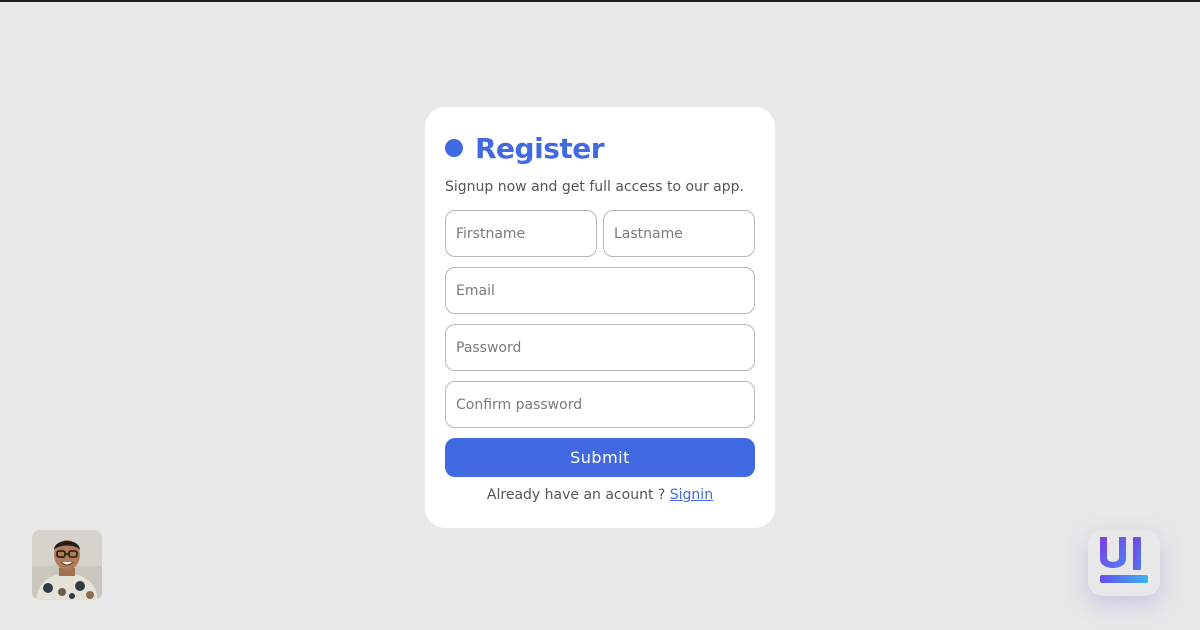 This screenshot has width=1200, height=630. I want to click on submit-button: Submit, so click(600, 457).